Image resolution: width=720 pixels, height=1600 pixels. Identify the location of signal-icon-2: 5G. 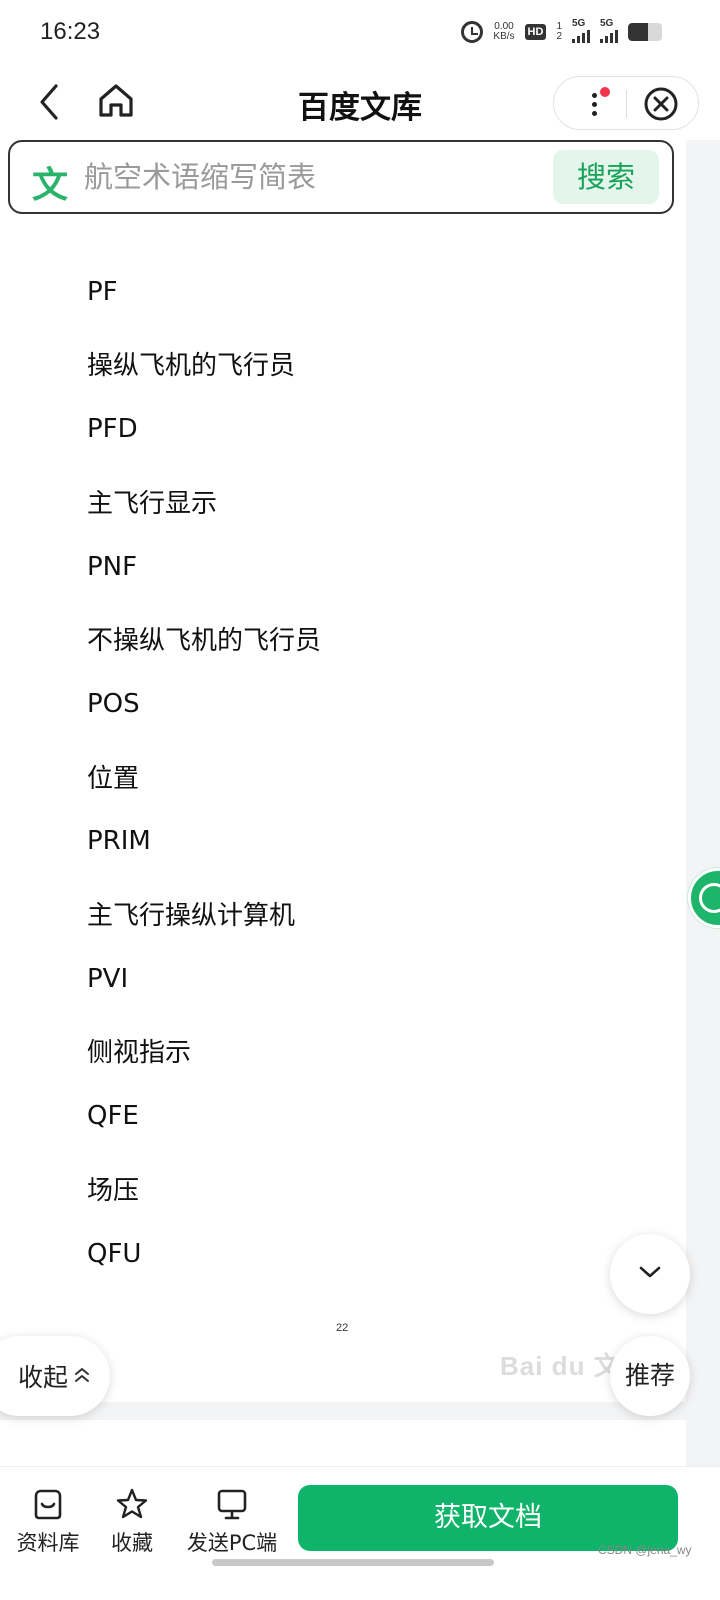
(609, 30).